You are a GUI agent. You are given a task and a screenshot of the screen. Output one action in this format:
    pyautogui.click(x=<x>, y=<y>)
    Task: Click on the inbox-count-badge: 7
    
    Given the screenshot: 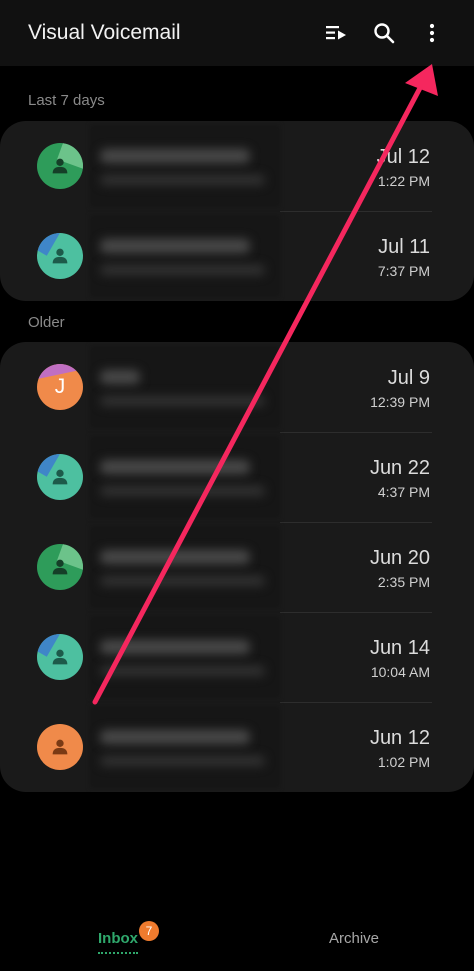 What is the action you would take?
    pyautogui.click(x=149, y=931)
    